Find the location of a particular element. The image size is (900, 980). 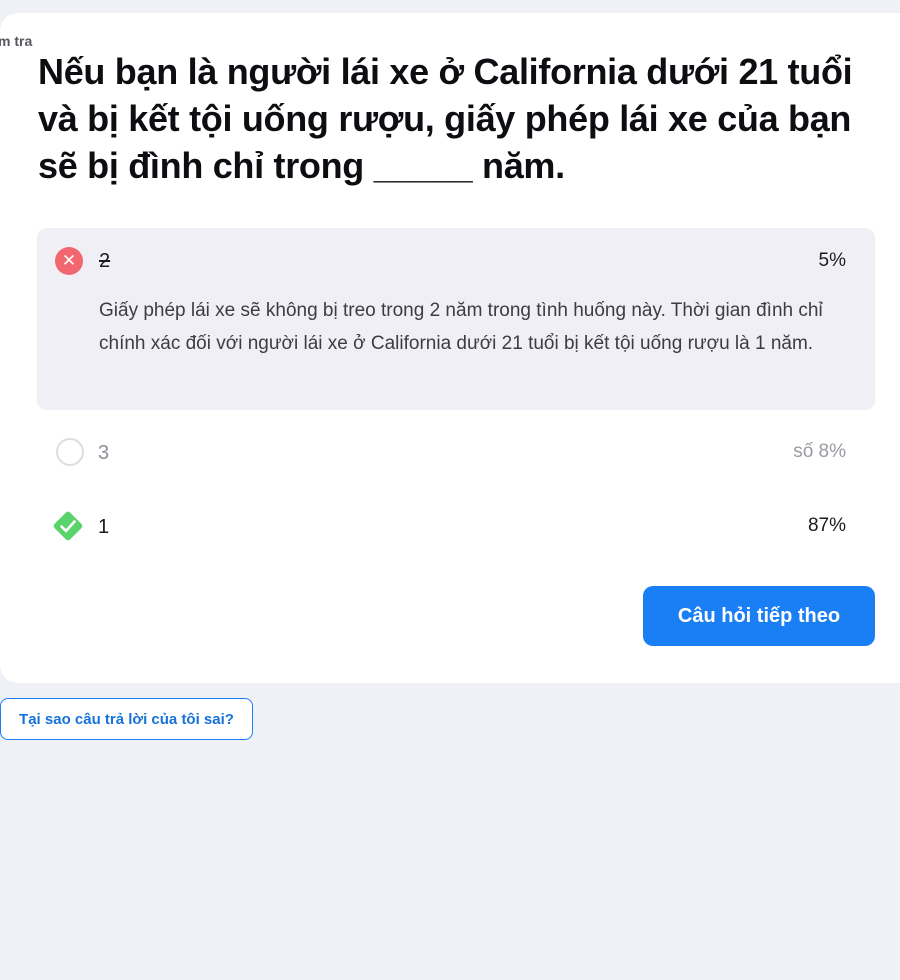

answer-percent: 87% is located at coordinates (826, 525).